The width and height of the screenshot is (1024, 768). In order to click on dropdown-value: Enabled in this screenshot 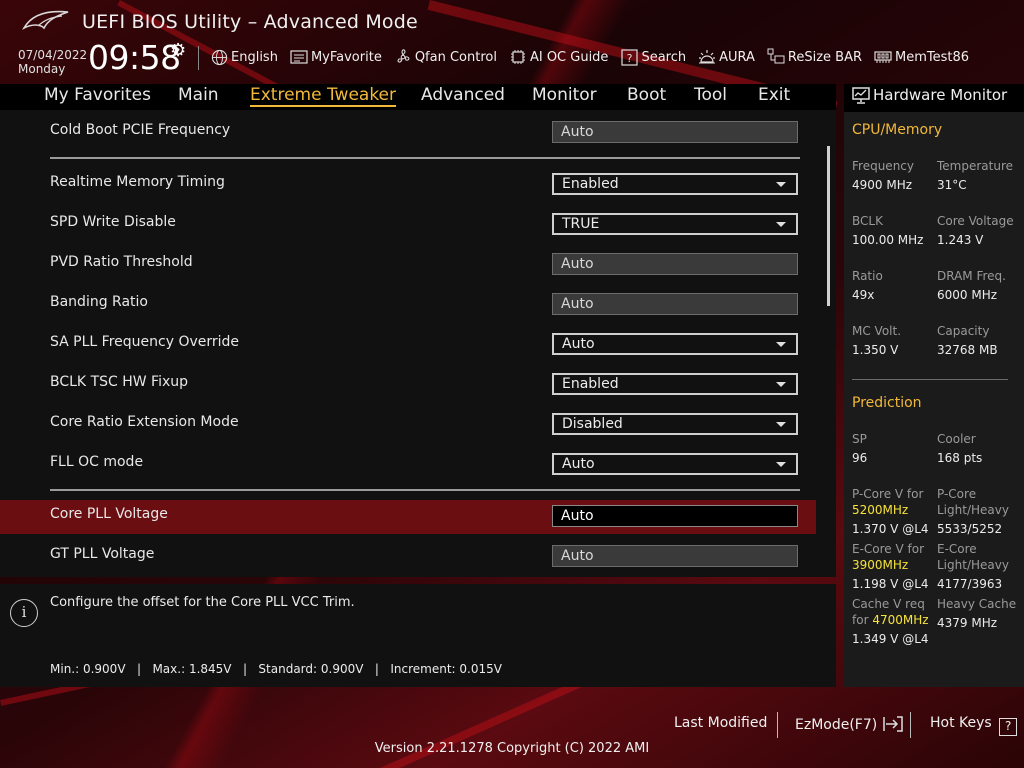, I will do `click(590, 384)`.